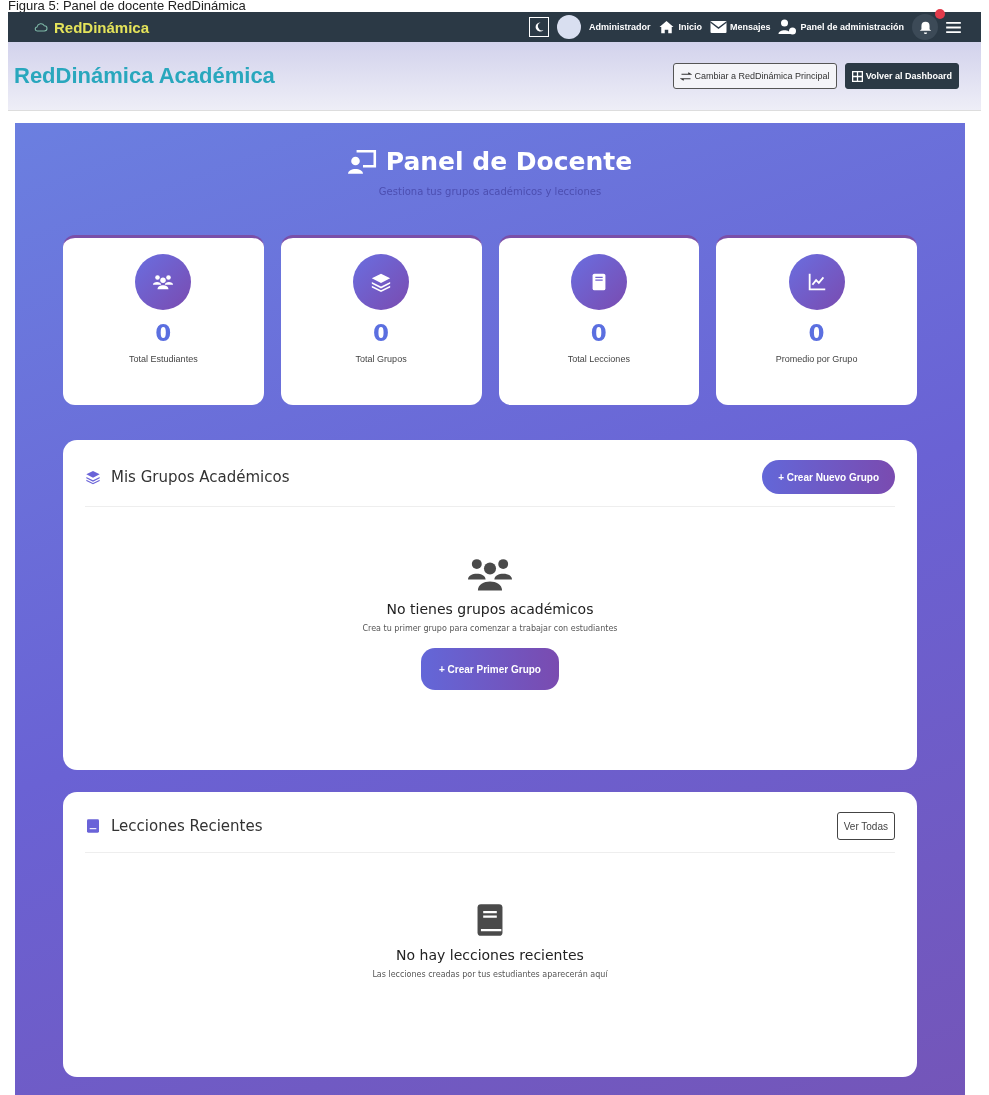  Describe the element at coordinates (680, 27) in the screenshot. I see `nav-link: Inicio` at that location.